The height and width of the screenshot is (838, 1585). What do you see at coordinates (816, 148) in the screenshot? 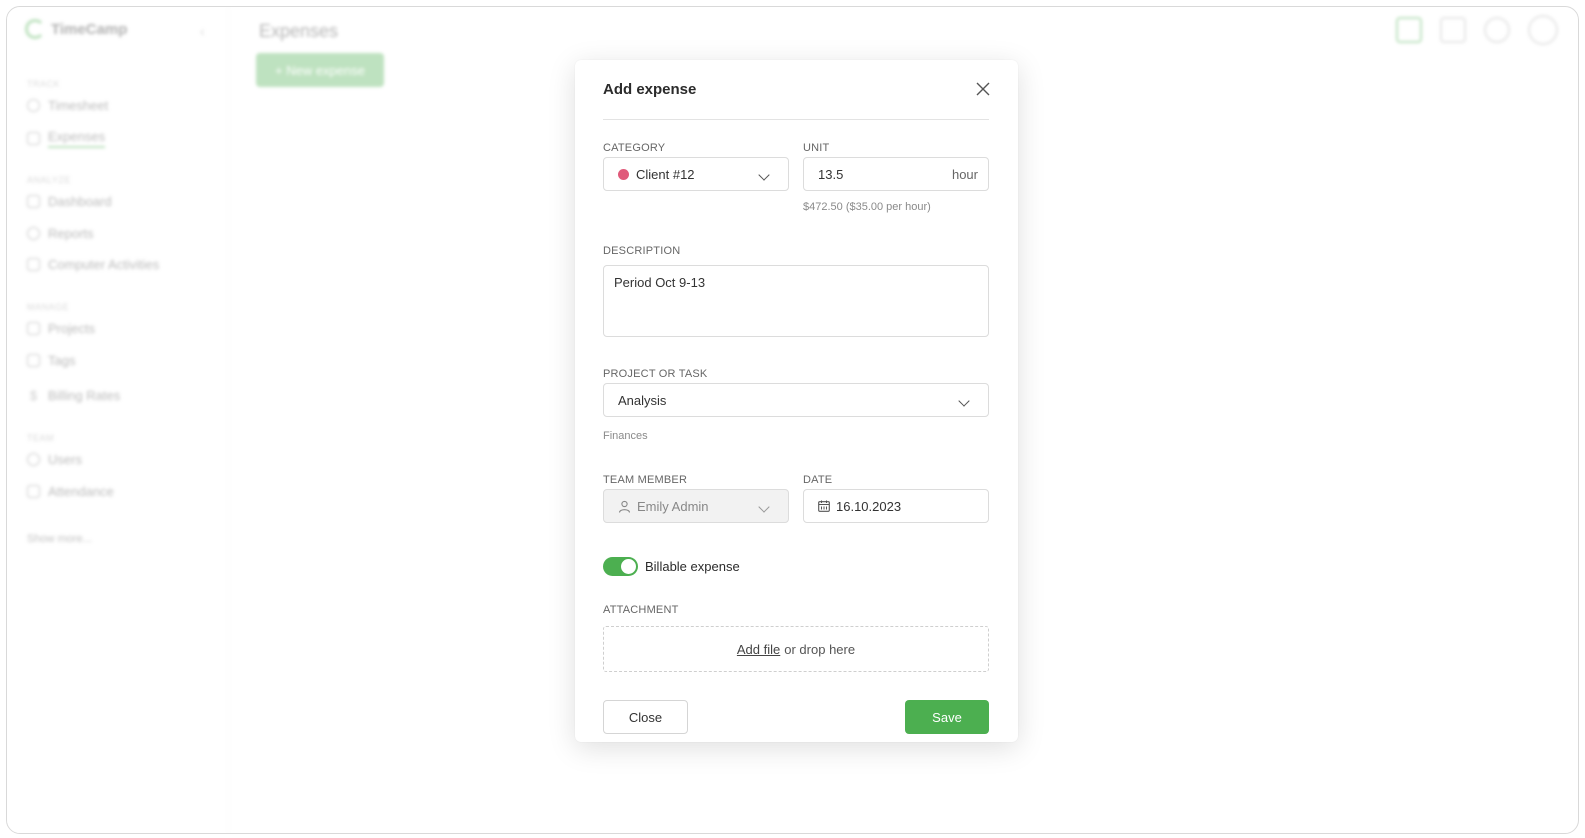
I see `unit-label: UNIT` at bounding box center [816, 148].